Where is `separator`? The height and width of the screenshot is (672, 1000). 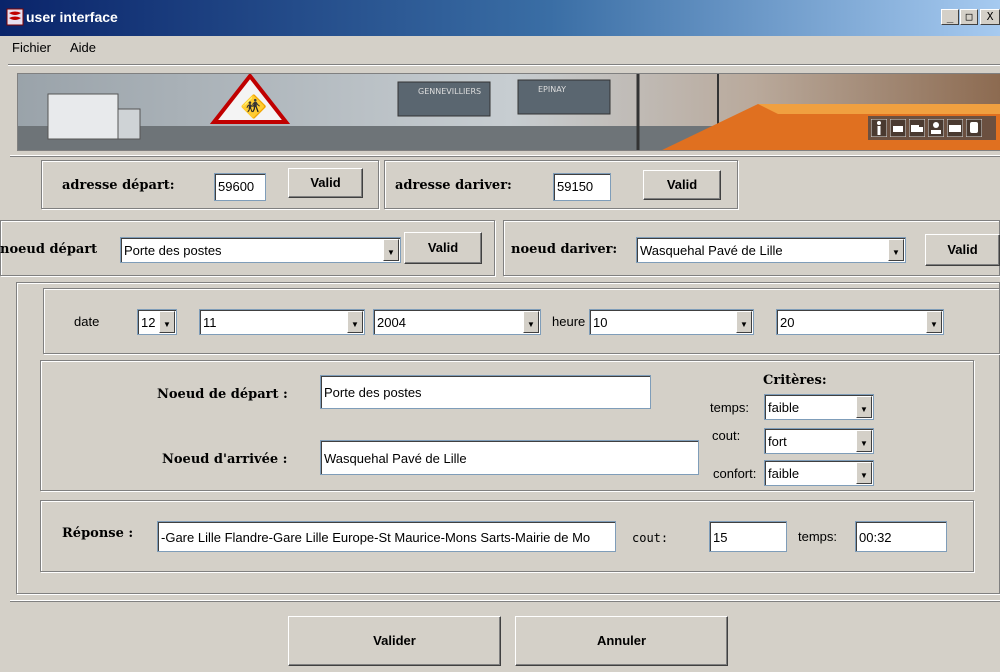
separator is located at coordinates (505, 156).